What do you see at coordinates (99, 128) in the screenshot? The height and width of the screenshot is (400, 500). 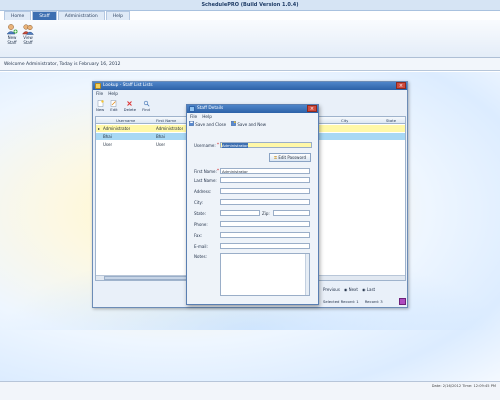 I see `row-selected-indicator: ▸` at bounding box center [99, 128].